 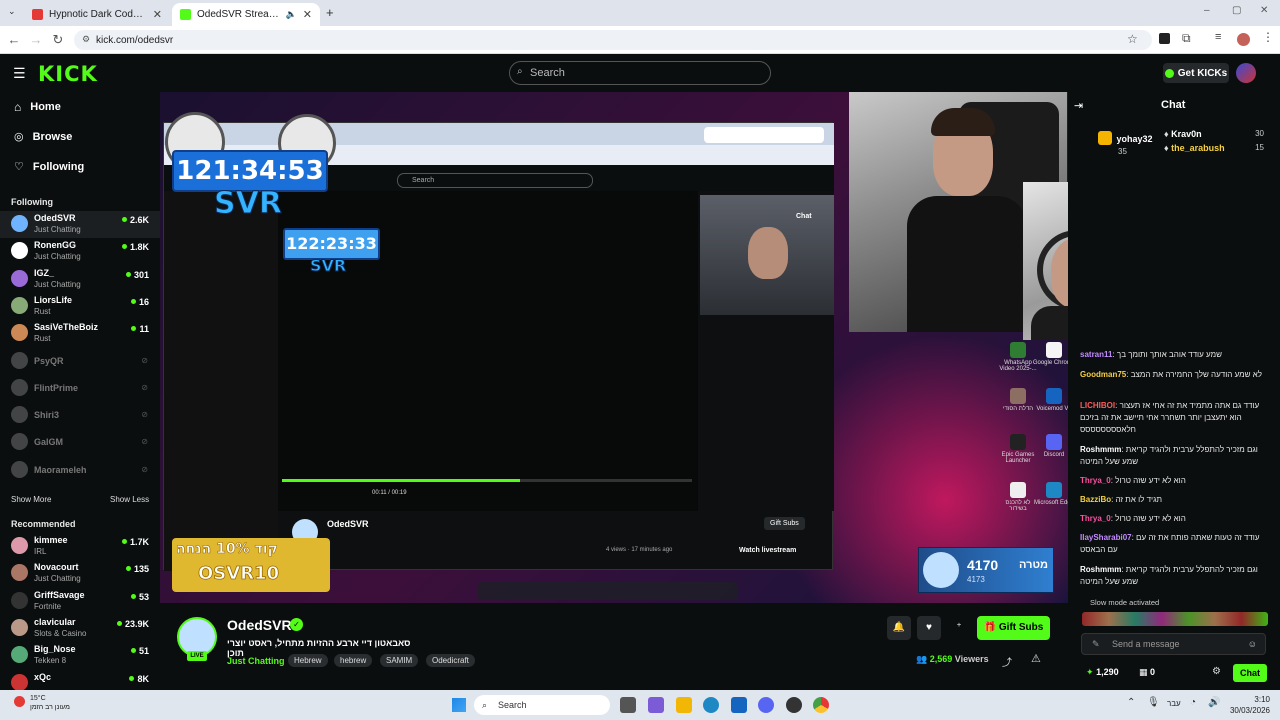 I want to click on bookmark-star-icon: ☆, so click(x=1132, y=39).